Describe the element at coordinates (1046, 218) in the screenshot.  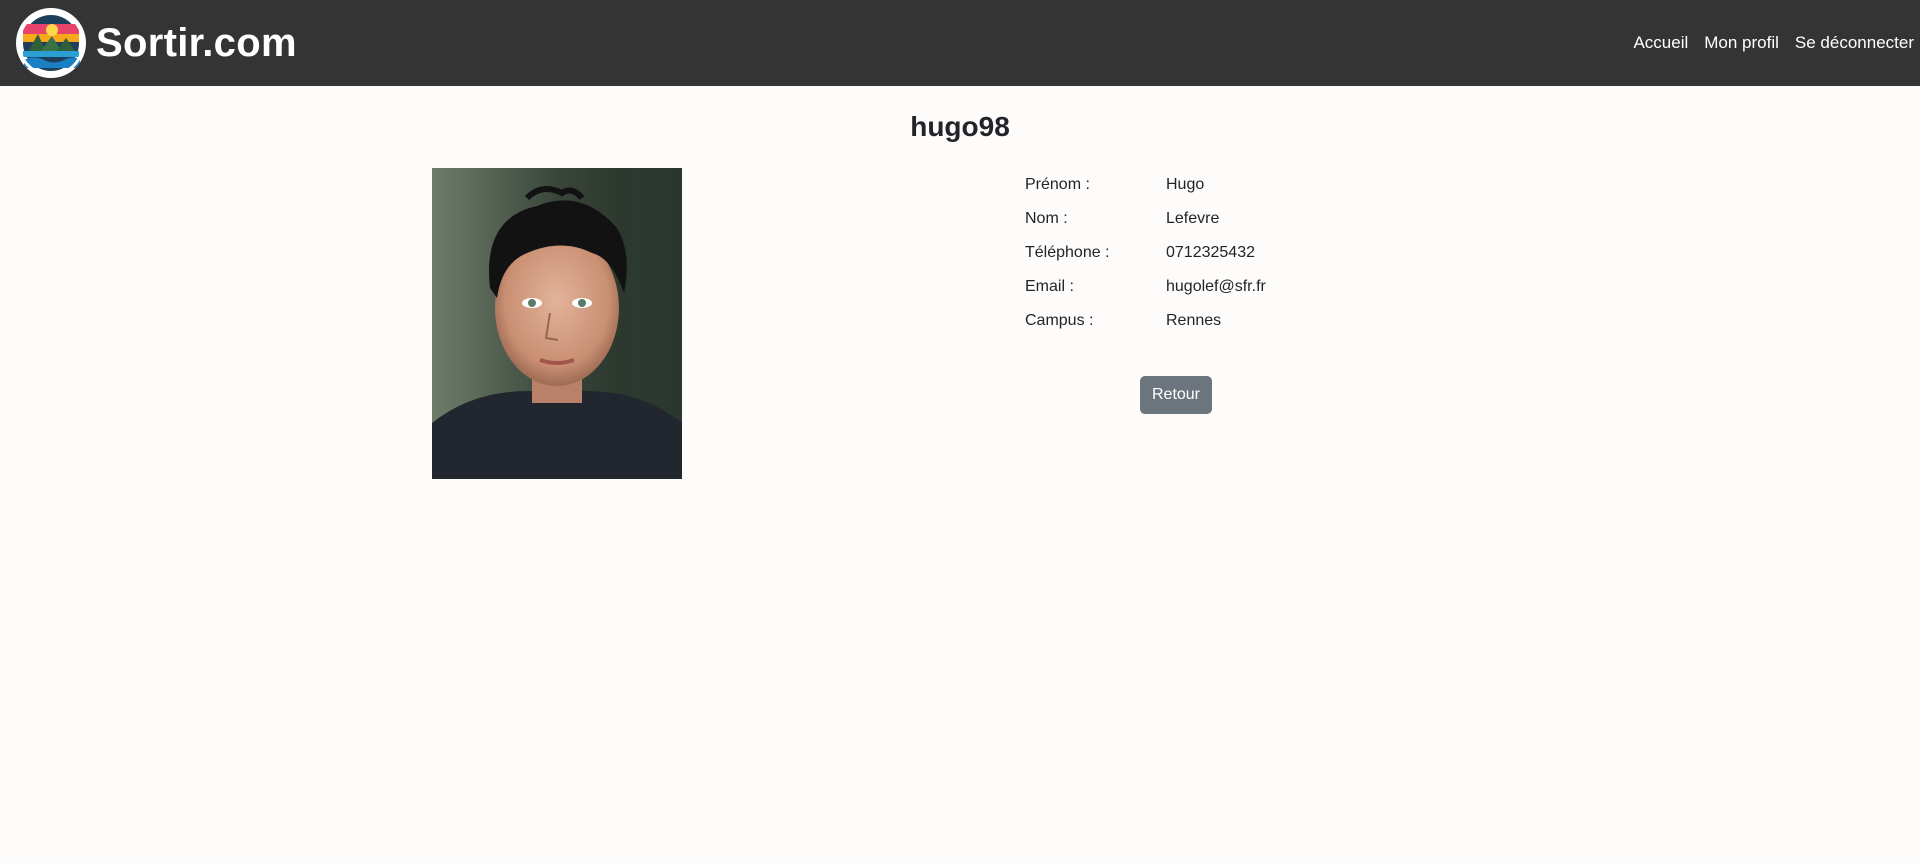
I see `label-nom: Nom :` at that location.